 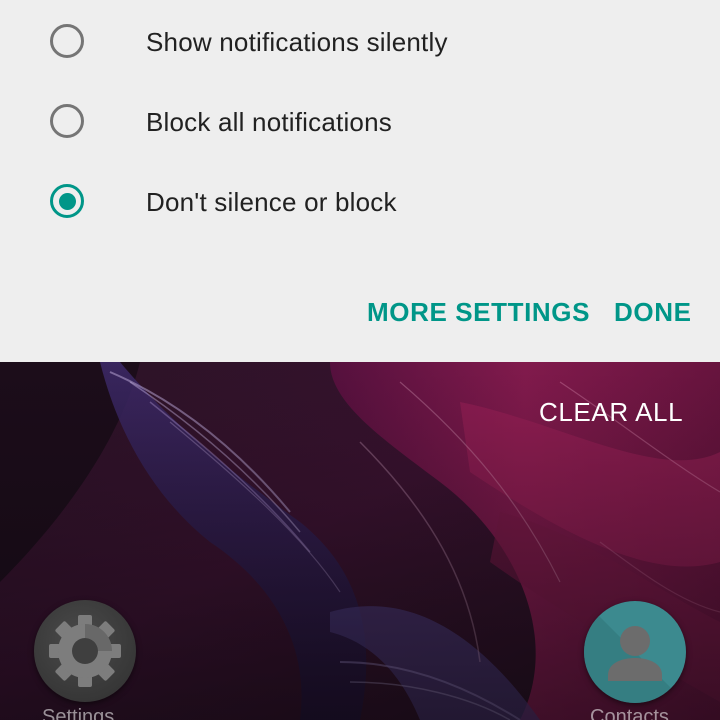 I want to click on option-label: Block all notifications, so click(x=269, y=122).